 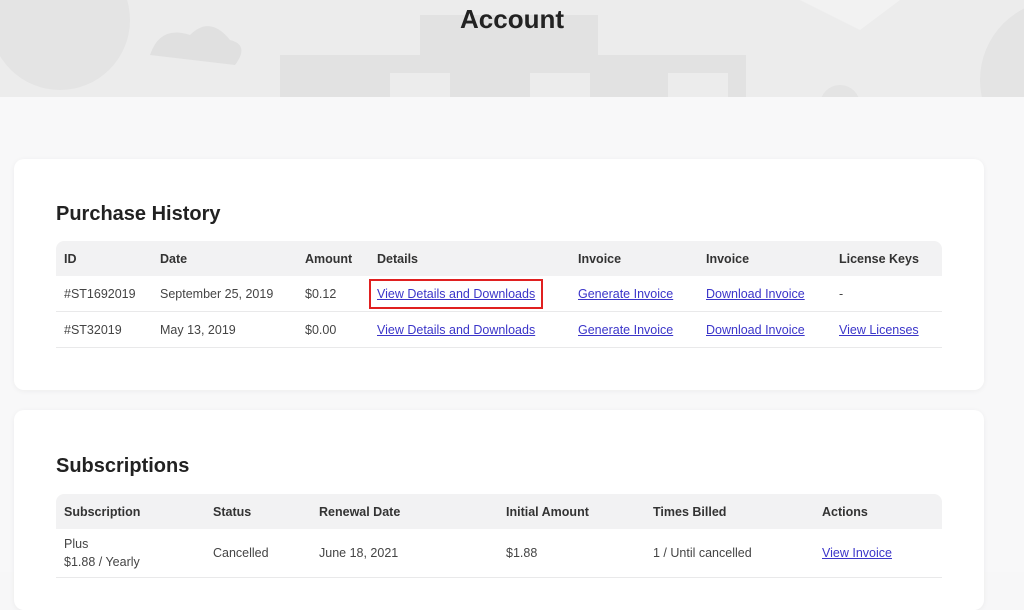 What do you see at coordinates (600, 258) in the screenshot?
I see `column-header-invoice-generate: Invoice` at bounding box center [600, 258].